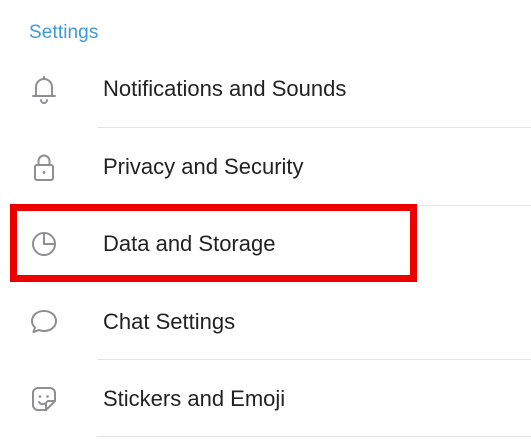 The height and width of the screenshot is (441, 531). What do you see at coordinates (189, 243) in the screenshot?
I see `settings-item-label: Data and Storage` at bounding box center [189, 243].